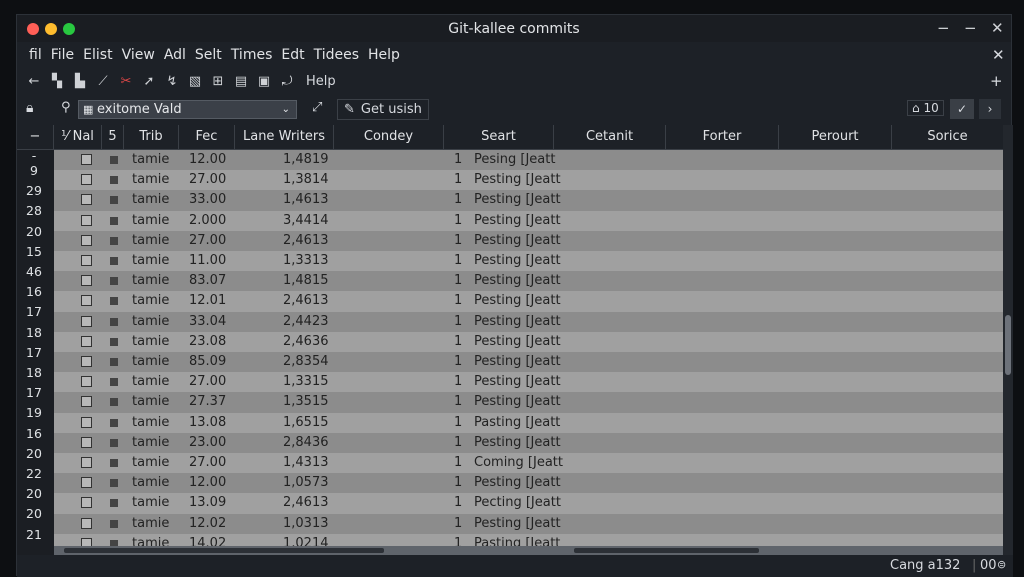 Image resolution: width=1024 pixels, height=577 pixels. I want to click on branch-button: ✎ Get usish, so click(383, 109).